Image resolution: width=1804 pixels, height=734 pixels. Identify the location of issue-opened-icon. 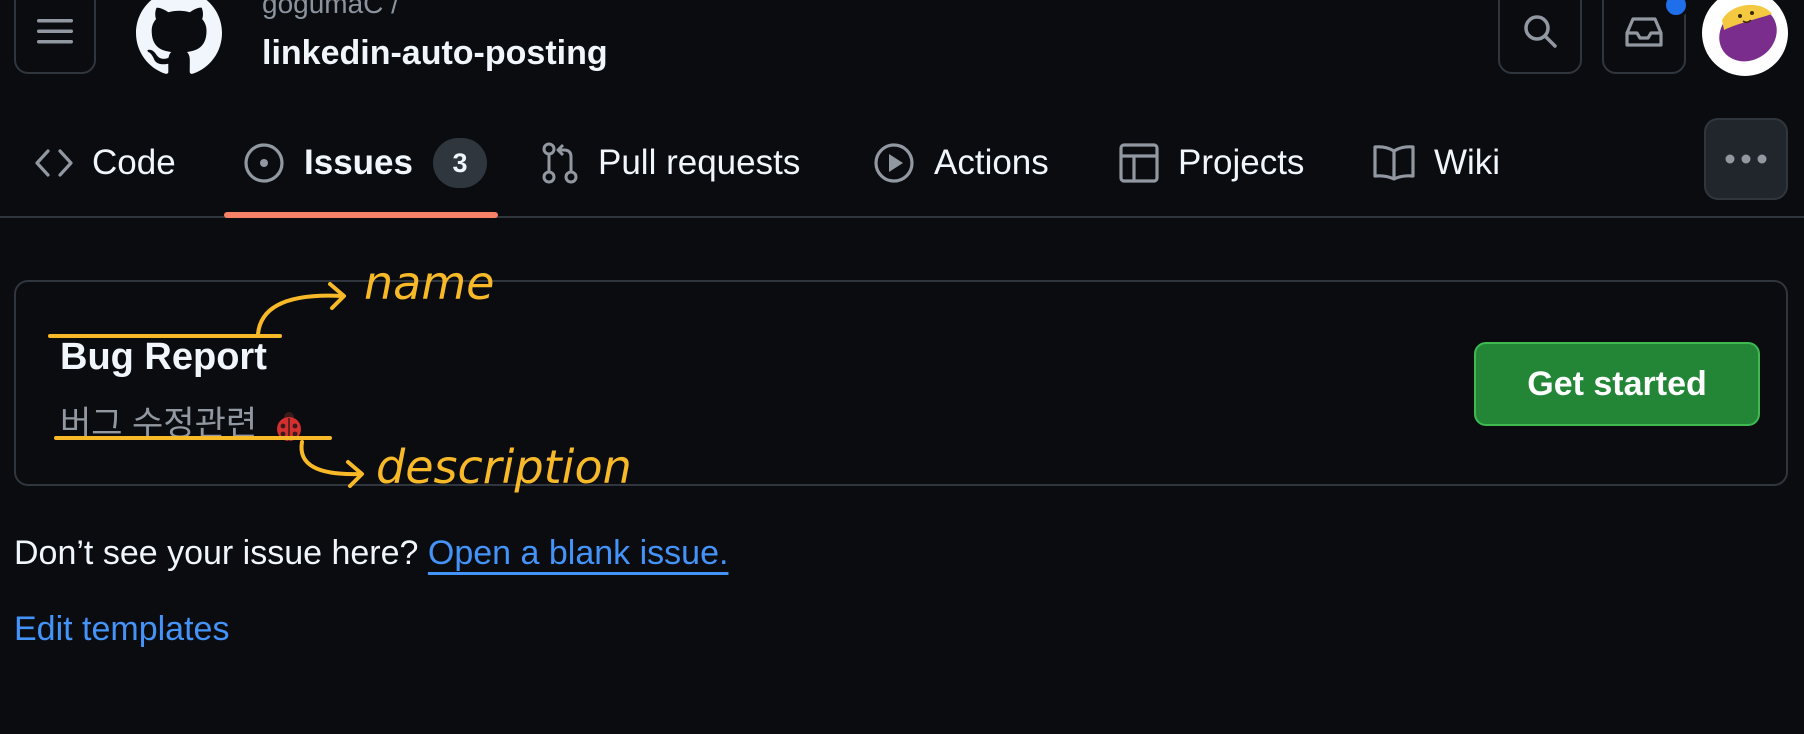
(264, 163).